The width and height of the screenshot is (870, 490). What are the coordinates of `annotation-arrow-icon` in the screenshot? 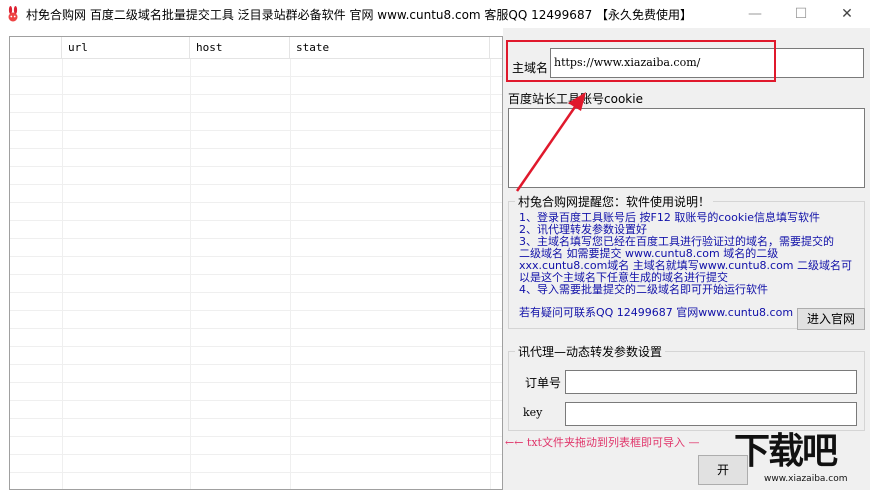 It's located at (550, 142).